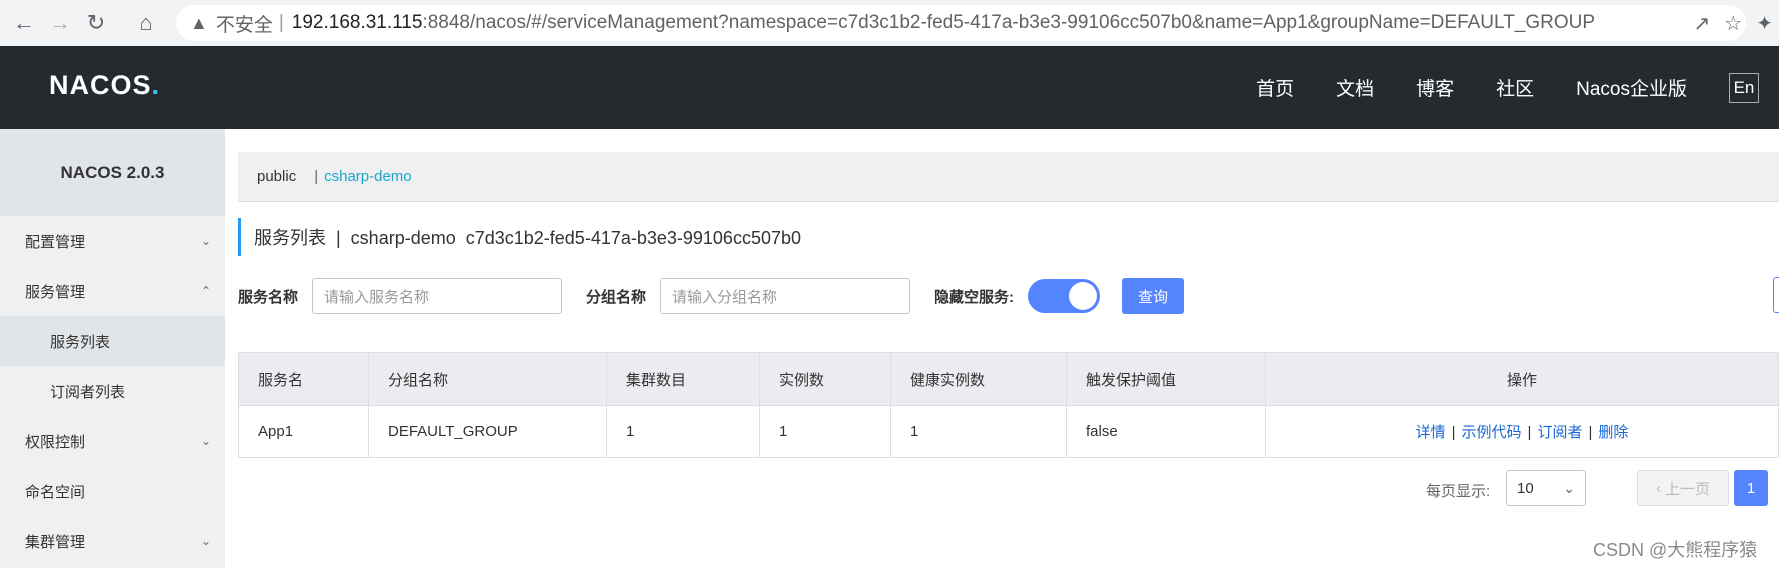 The width and height of the screenshot is (1779, 568). What do you see at coordinates (825, 431) in the screenshot?
I see `cell-instance-count: 1` at bounding box center [825, 431].